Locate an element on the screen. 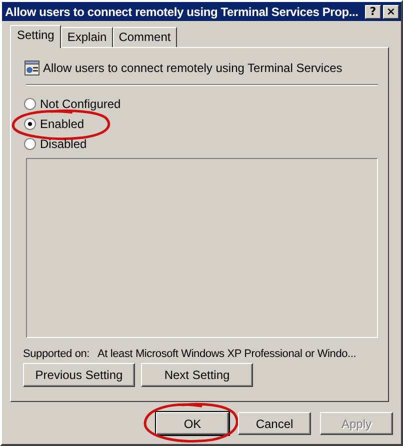 Image resolution: width=403 pixels, height=446 pixels. supported-on-label: Supported on: is located at coordinates (56, 354).